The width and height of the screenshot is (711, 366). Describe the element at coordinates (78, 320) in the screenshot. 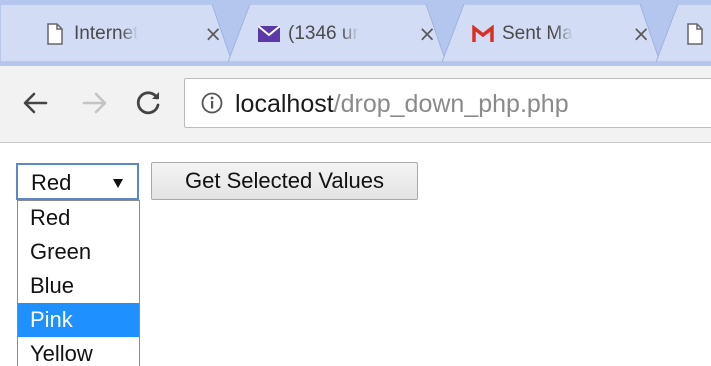

I see `dropdown-option-pink: Pink` at that location.